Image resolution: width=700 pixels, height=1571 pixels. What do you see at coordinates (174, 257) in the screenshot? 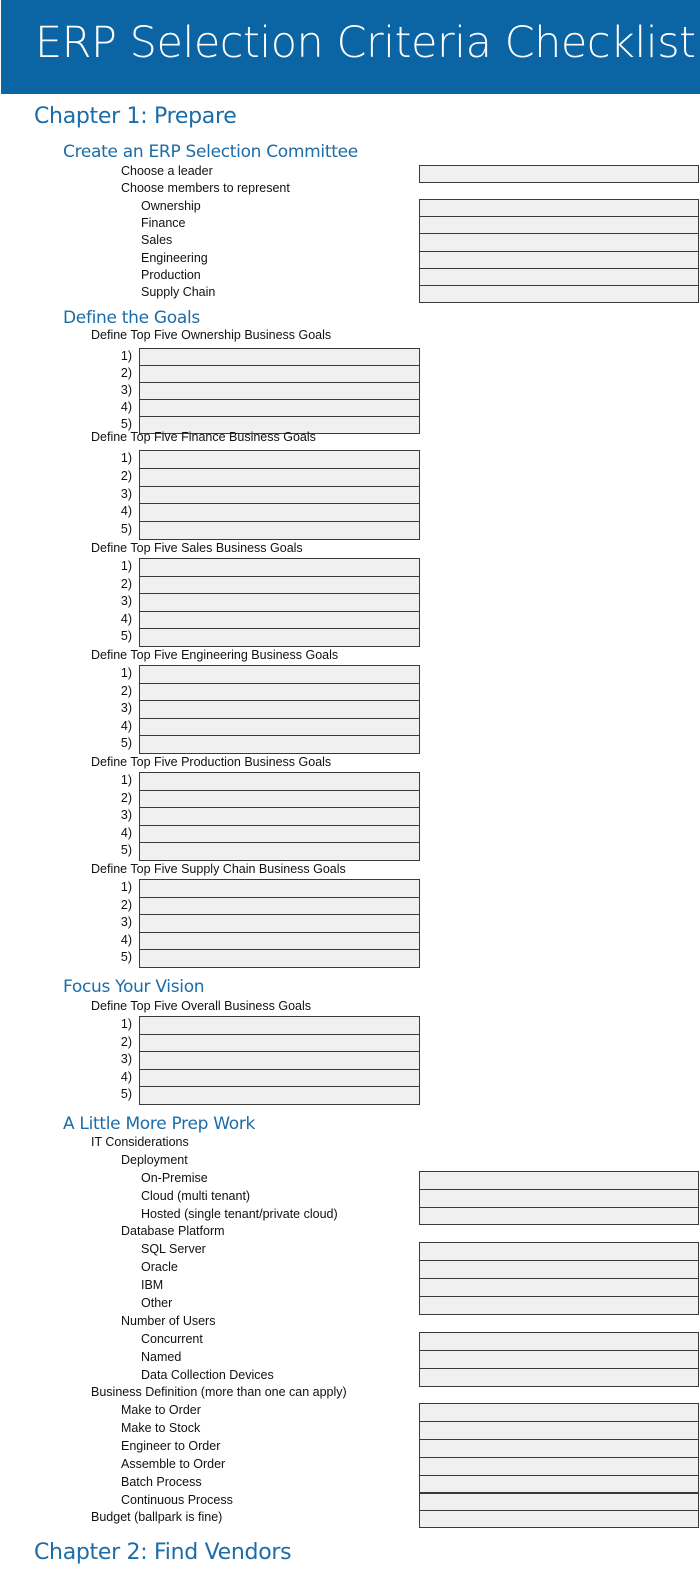
I see `member-label: Engineering` at bounding box center [174, 257].